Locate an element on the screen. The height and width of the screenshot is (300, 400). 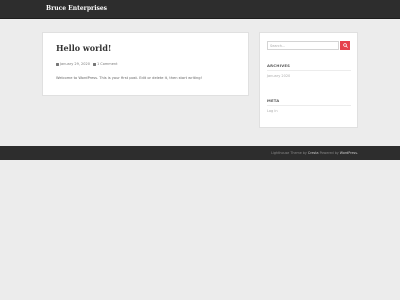
post-meta: January 29, 2020 1 Comment is located at coordinates (86, 64).